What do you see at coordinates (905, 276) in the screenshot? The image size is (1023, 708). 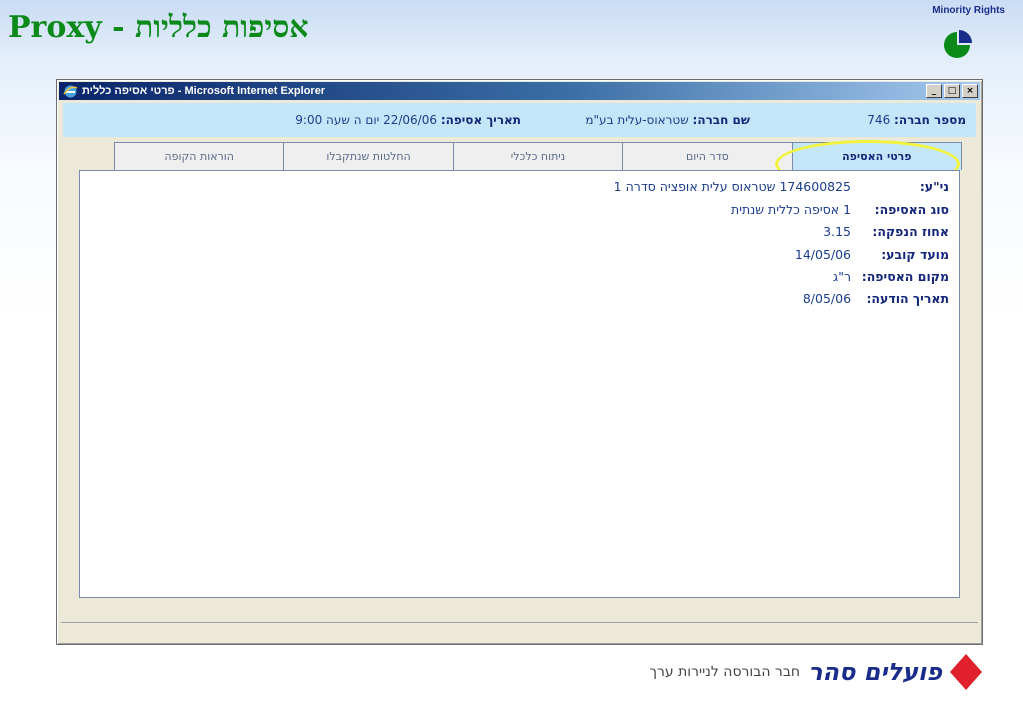 I see `field-label: מקום האסיפה:` at bounding box center [905, 276].